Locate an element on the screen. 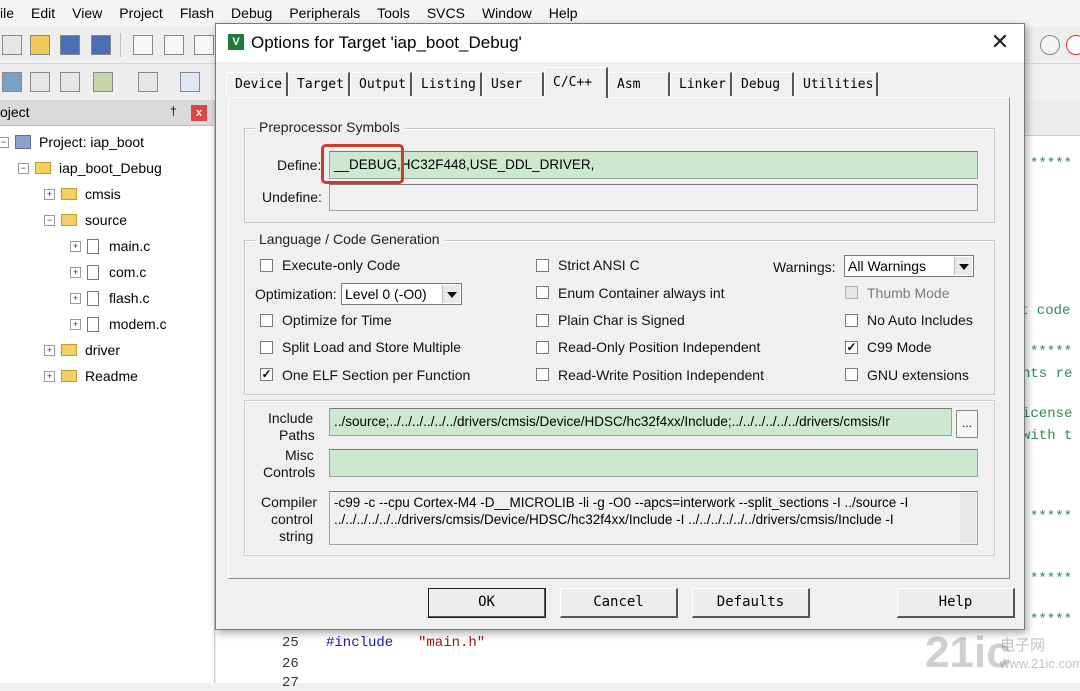 The height and width of the screenshot is (691, 1080). tree-project: − Project: iap_boot is located at coordinates (72, 142).